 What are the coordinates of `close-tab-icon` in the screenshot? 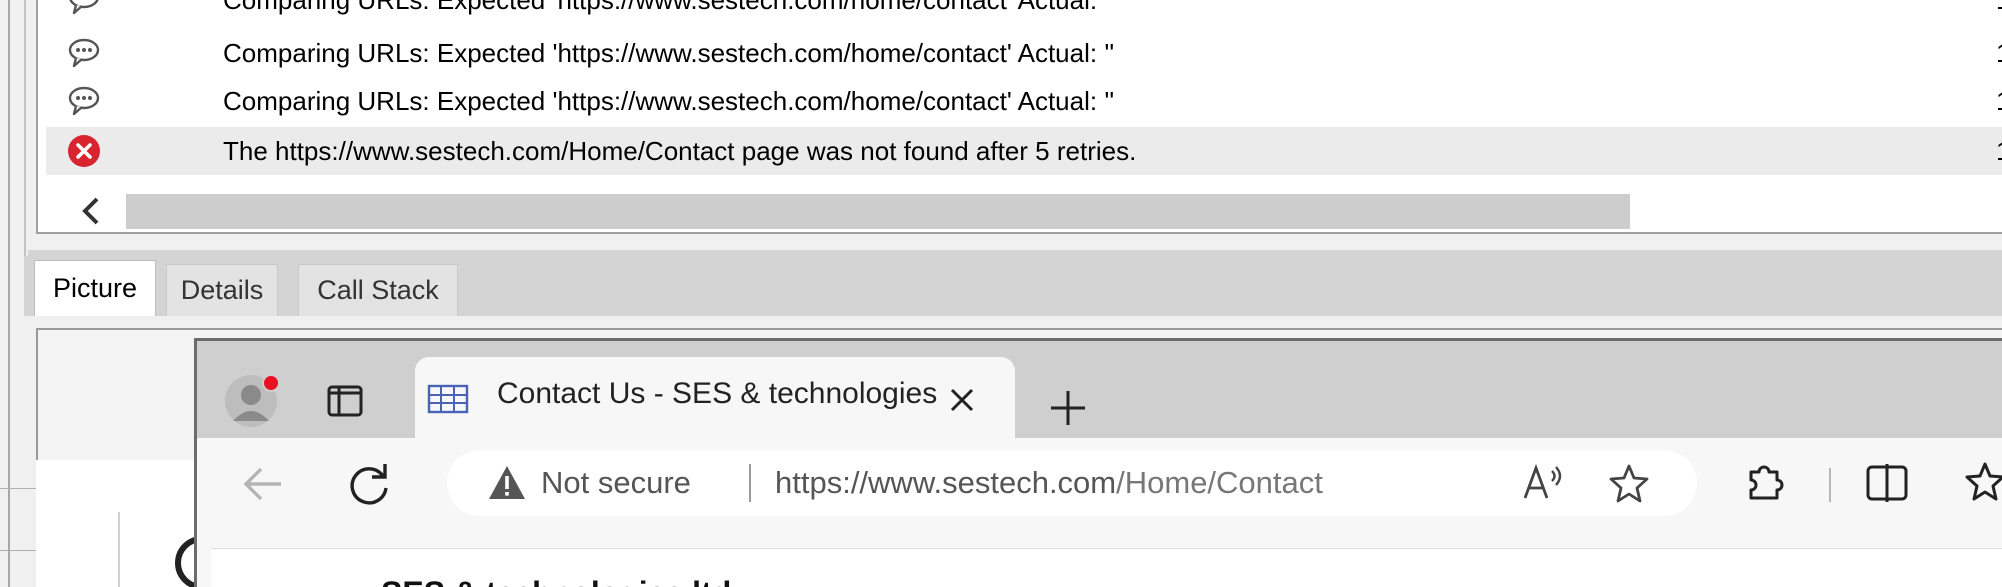 It's located at (962, 400).